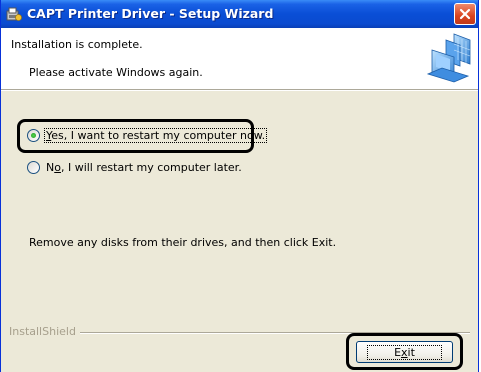 The width and height of the screenshot is (481, 372). Describe the element at coordinates (77, 44) in the screenshot. I see `header-title: Installation is complete.` at that location.